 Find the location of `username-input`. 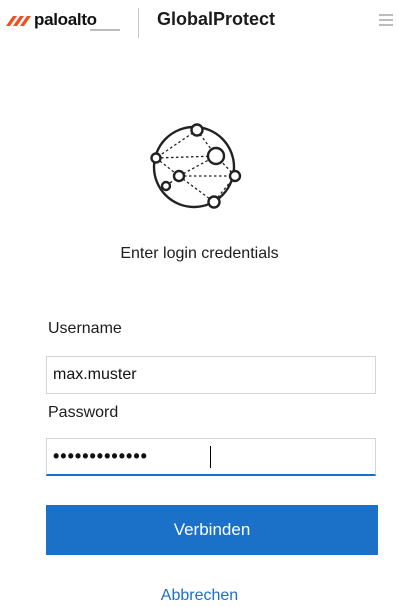

username-input is located at coordinates (211, 375).